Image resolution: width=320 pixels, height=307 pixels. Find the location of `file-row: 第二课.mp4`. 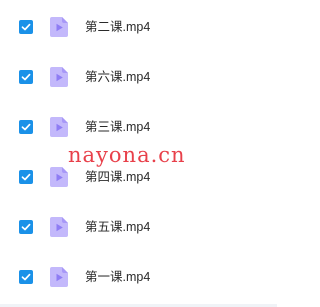

file-row: 第二课.mp4 is located at coordinates (138, 27).